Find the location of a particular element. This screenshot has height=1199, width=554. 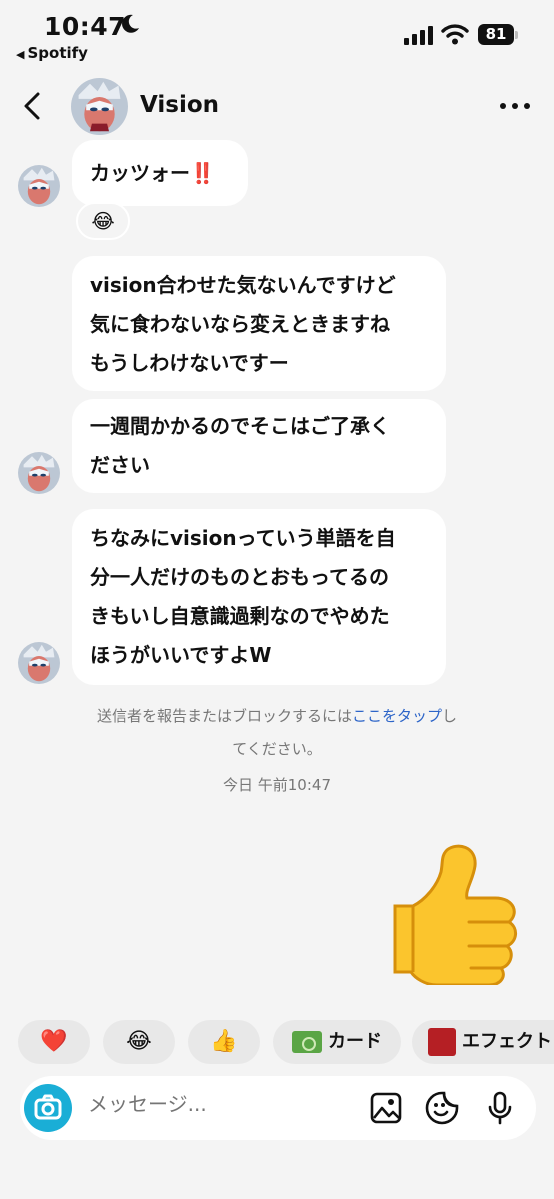

battery-tip is located at coordinates (516, 35).